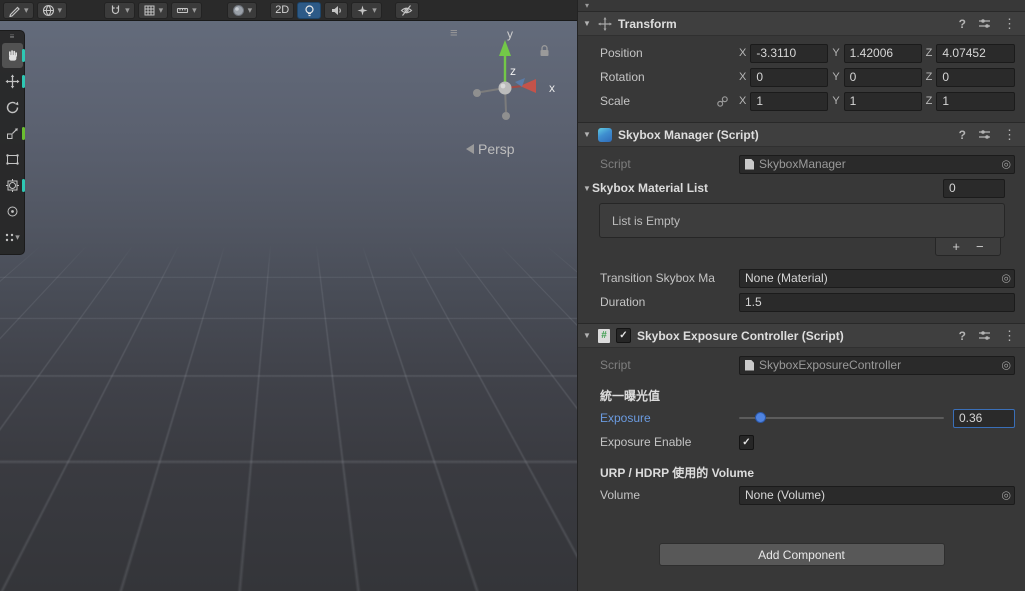  I want to click on rotation-y-field: 0, so click(882, 77).